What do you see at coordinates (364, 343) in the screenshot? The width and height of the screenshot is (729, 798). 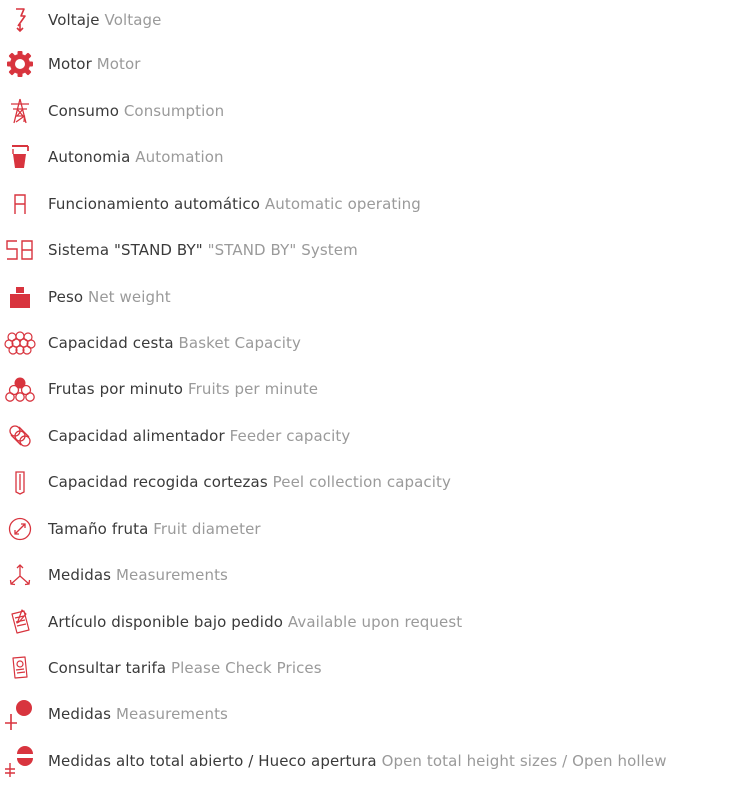 I see `legend-item-basket: Capacidad cesta Basket Capacity` at bounding box center [364, 343].